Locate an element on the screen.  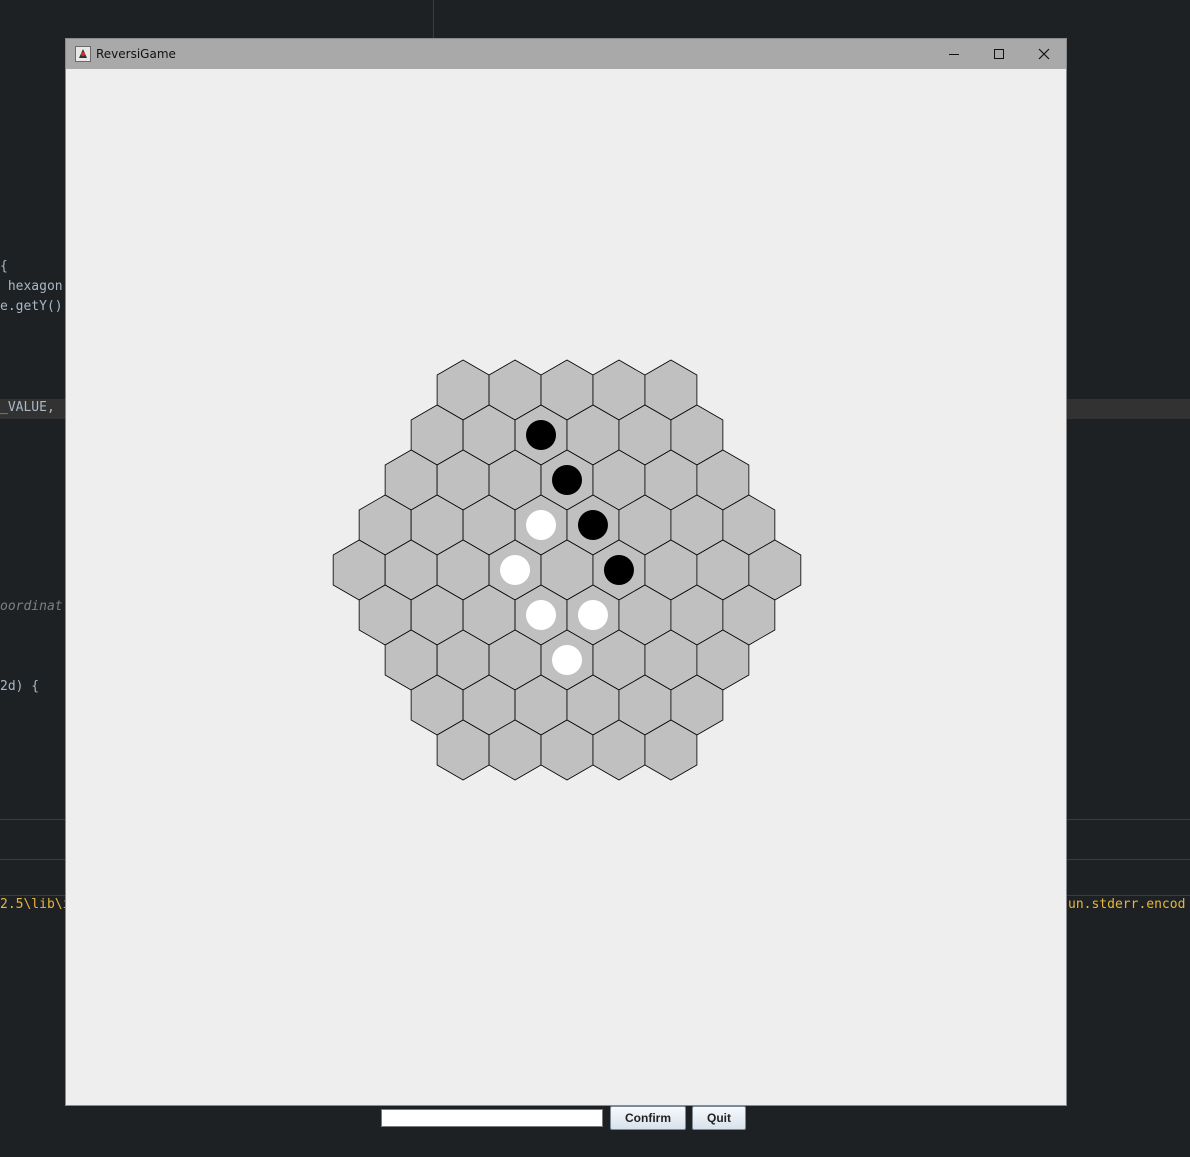
hex-board is located at coordinates (567, 570).